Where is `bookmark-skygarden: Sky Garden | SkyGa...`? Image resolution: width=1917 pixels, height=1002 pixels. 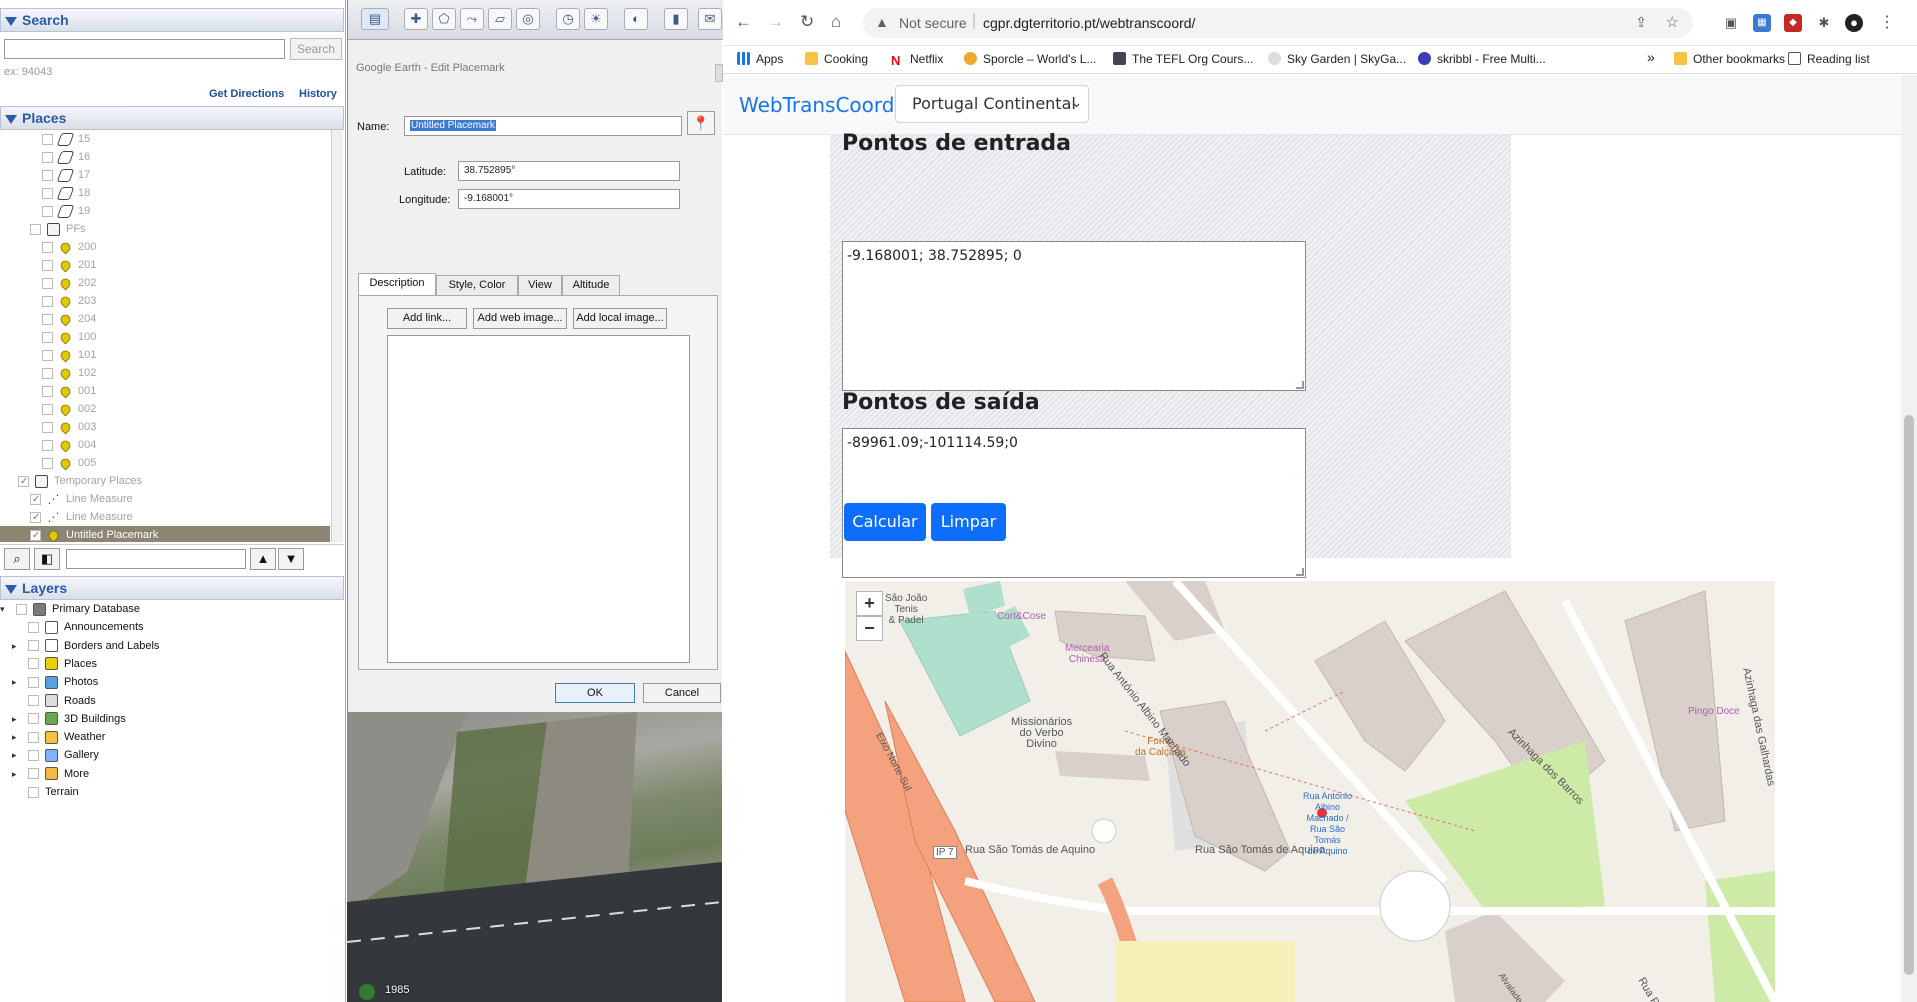
bookmark-skygarden: Sky Garden | SkyGa... is located at coordinates (1337, 59).